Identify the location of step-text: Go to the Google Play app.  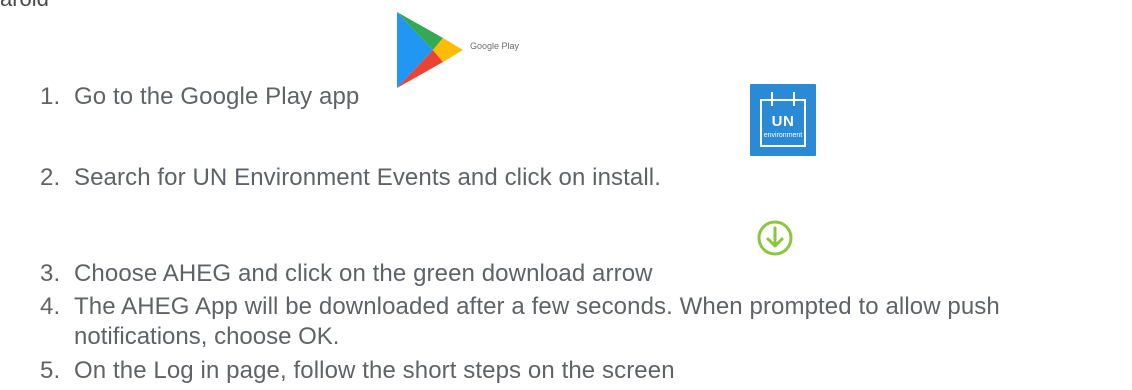
(217, 96).